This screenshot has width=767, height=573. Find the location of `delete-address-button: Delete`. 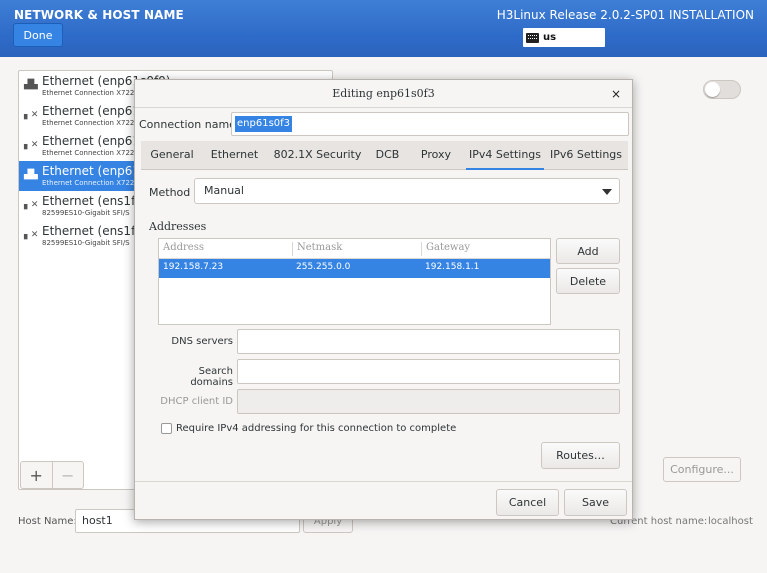

delete-address-button: Delete is located at coordinates (588, 281).